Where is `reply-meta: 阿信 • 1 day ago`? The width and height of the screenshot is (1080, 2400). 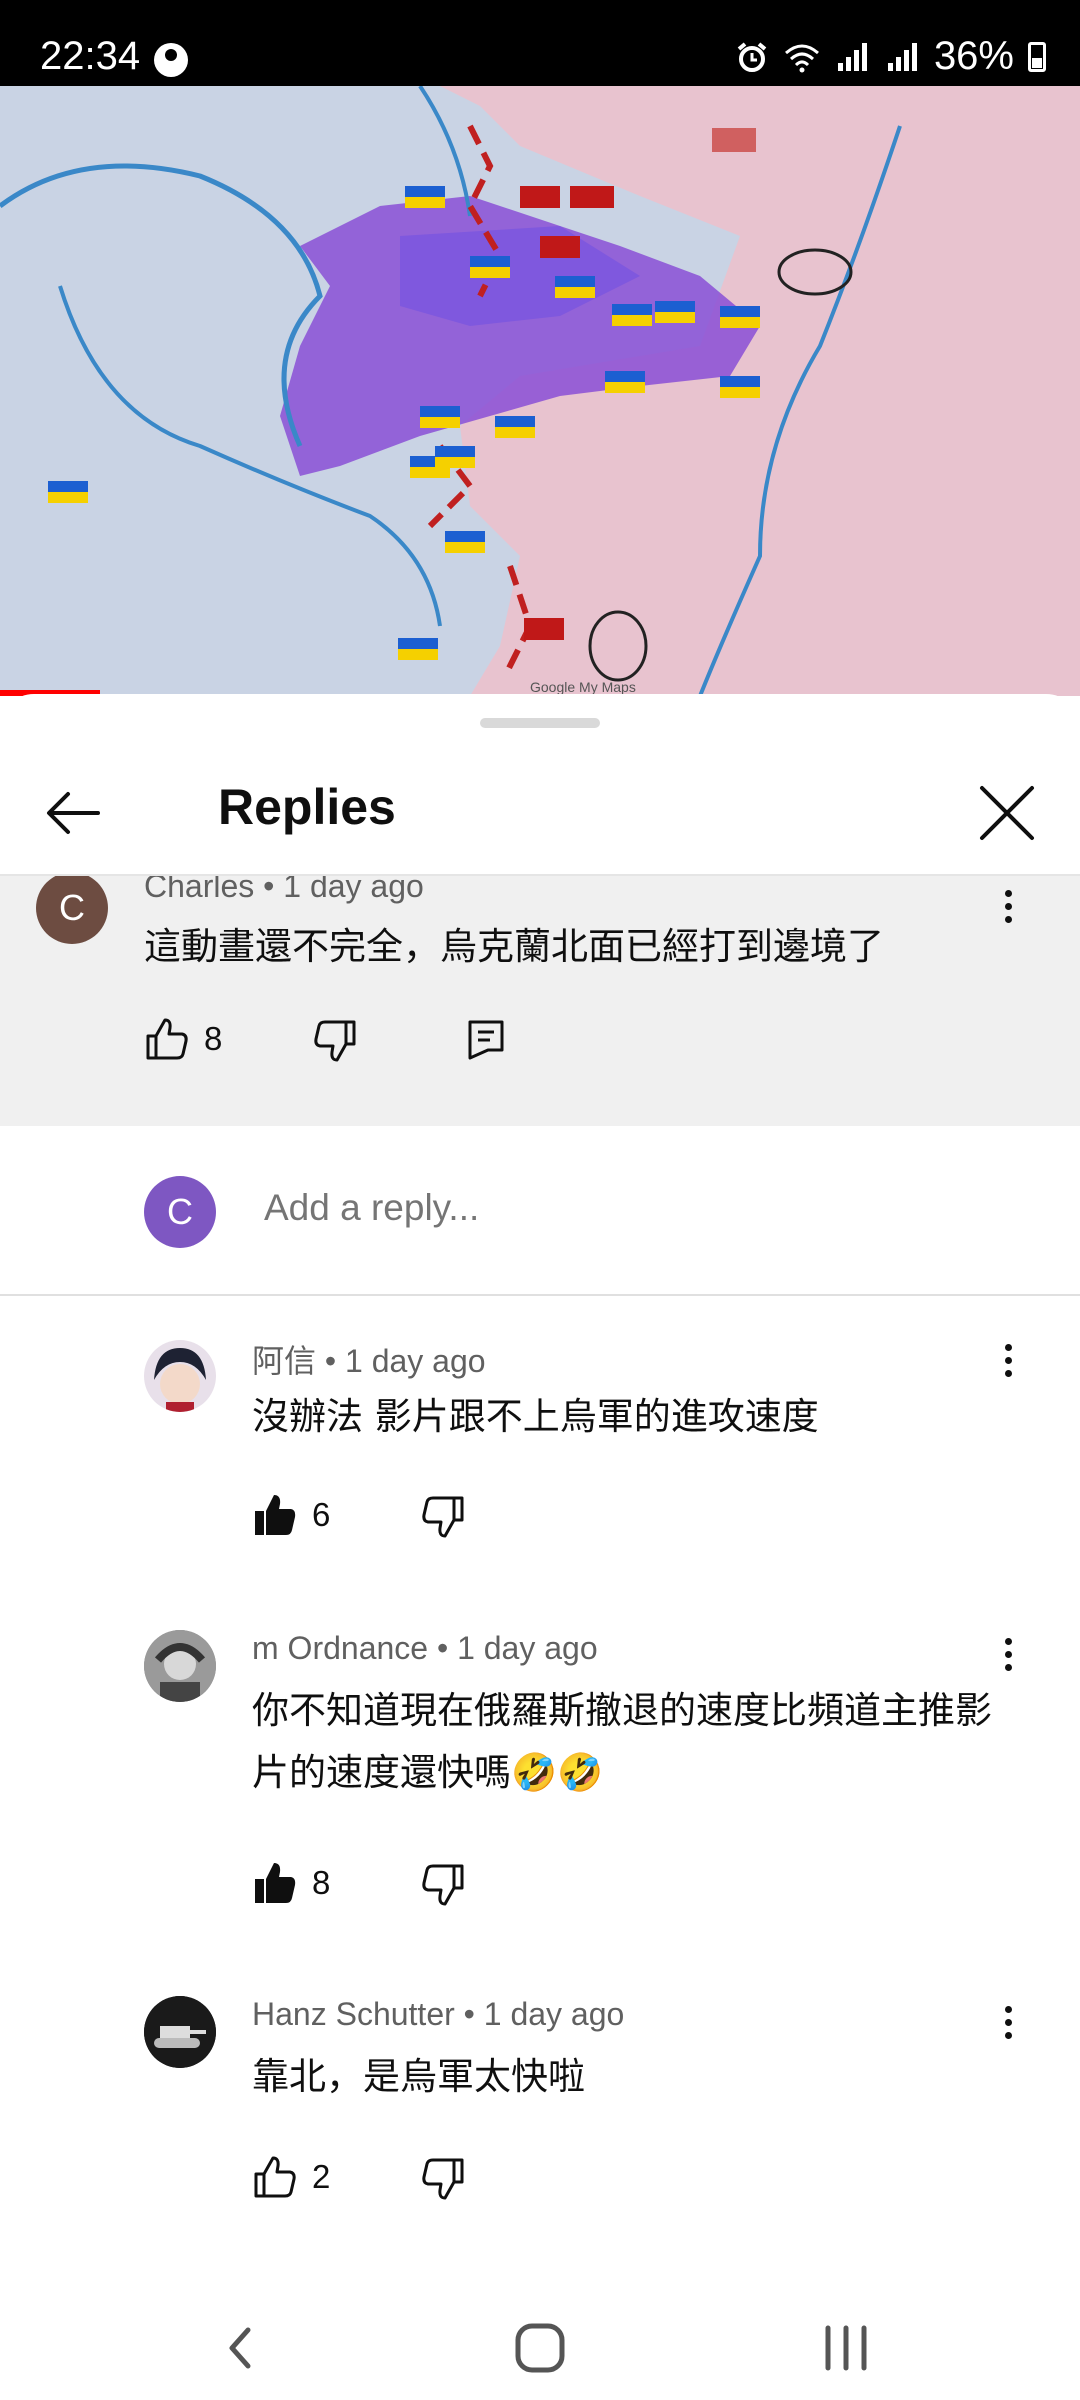 reply-meta: 阿信 • 1 day ago is located at coordinates (369, 1361).